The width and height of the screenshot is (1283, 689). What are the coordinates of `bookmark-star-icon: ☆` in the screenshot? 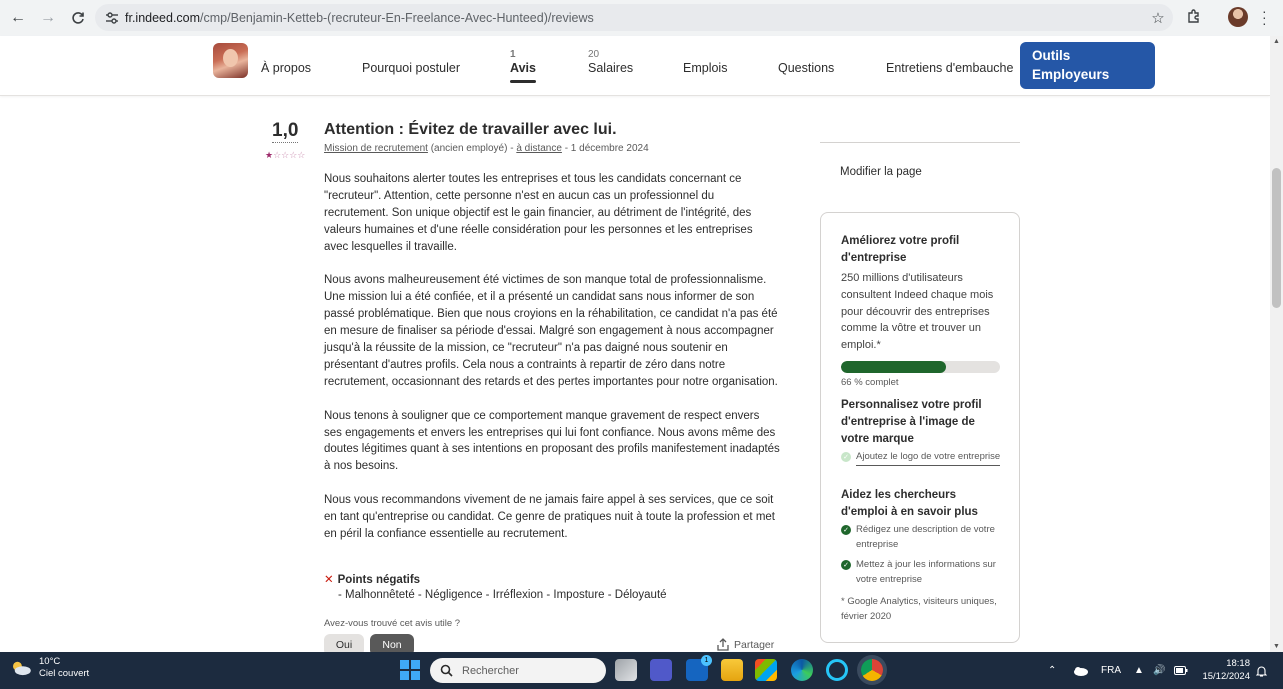 It's located at (1158, 18).